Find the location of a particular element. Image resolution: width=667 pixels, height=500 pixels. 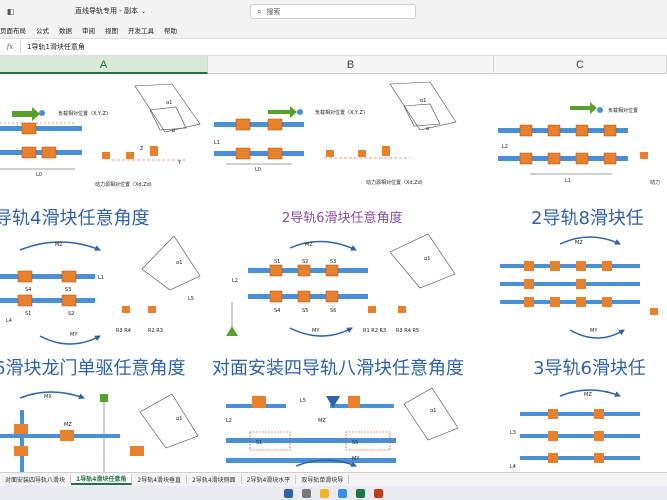

a3-mx-label: MX is located at coordinates (48, 397).